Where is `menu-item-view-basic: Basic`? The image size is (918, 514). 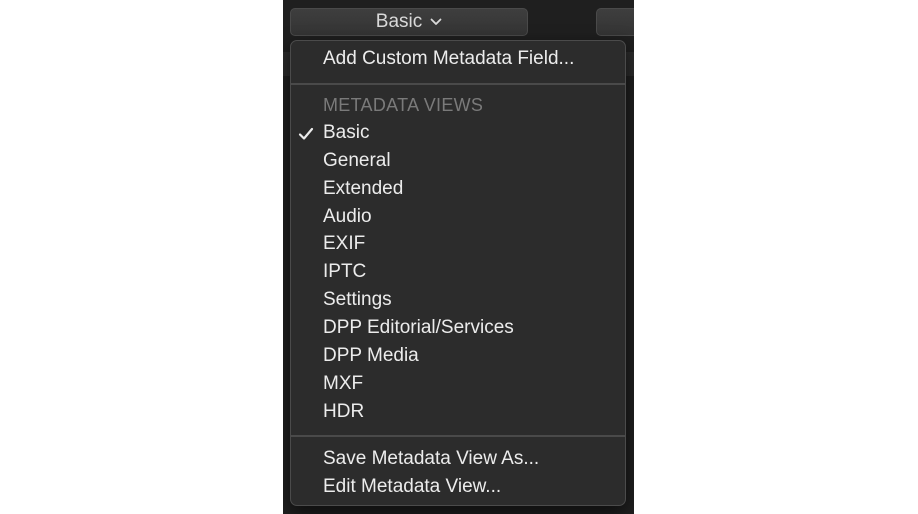
menu-item-view-basic: Basic is located at coordinates (346, 133).